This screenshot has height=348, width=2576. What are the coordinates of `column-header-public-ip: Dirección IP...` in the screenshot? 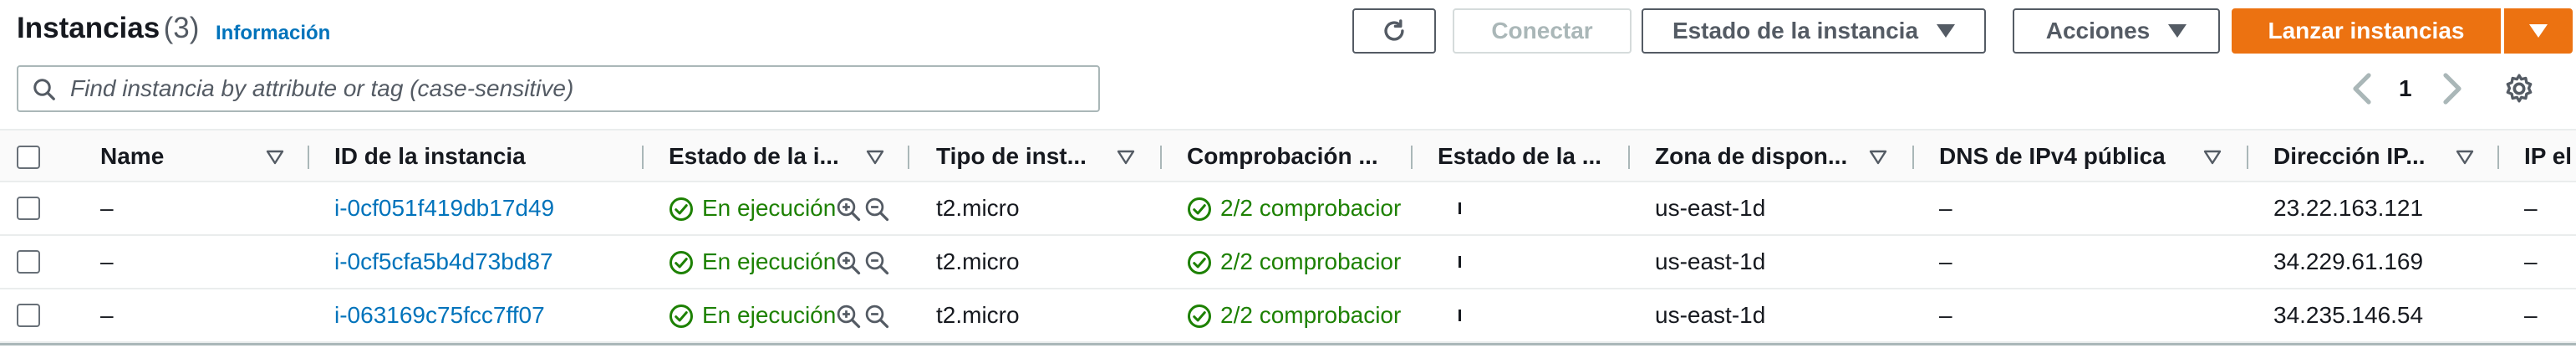 It's located at (2365, 156).